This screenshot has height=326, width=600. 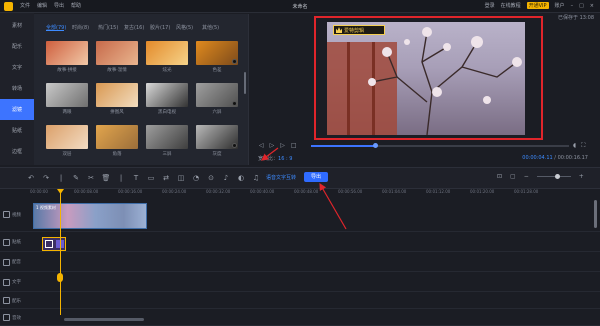 I want to click on close-icon: ×, so click(x=592, y=6).